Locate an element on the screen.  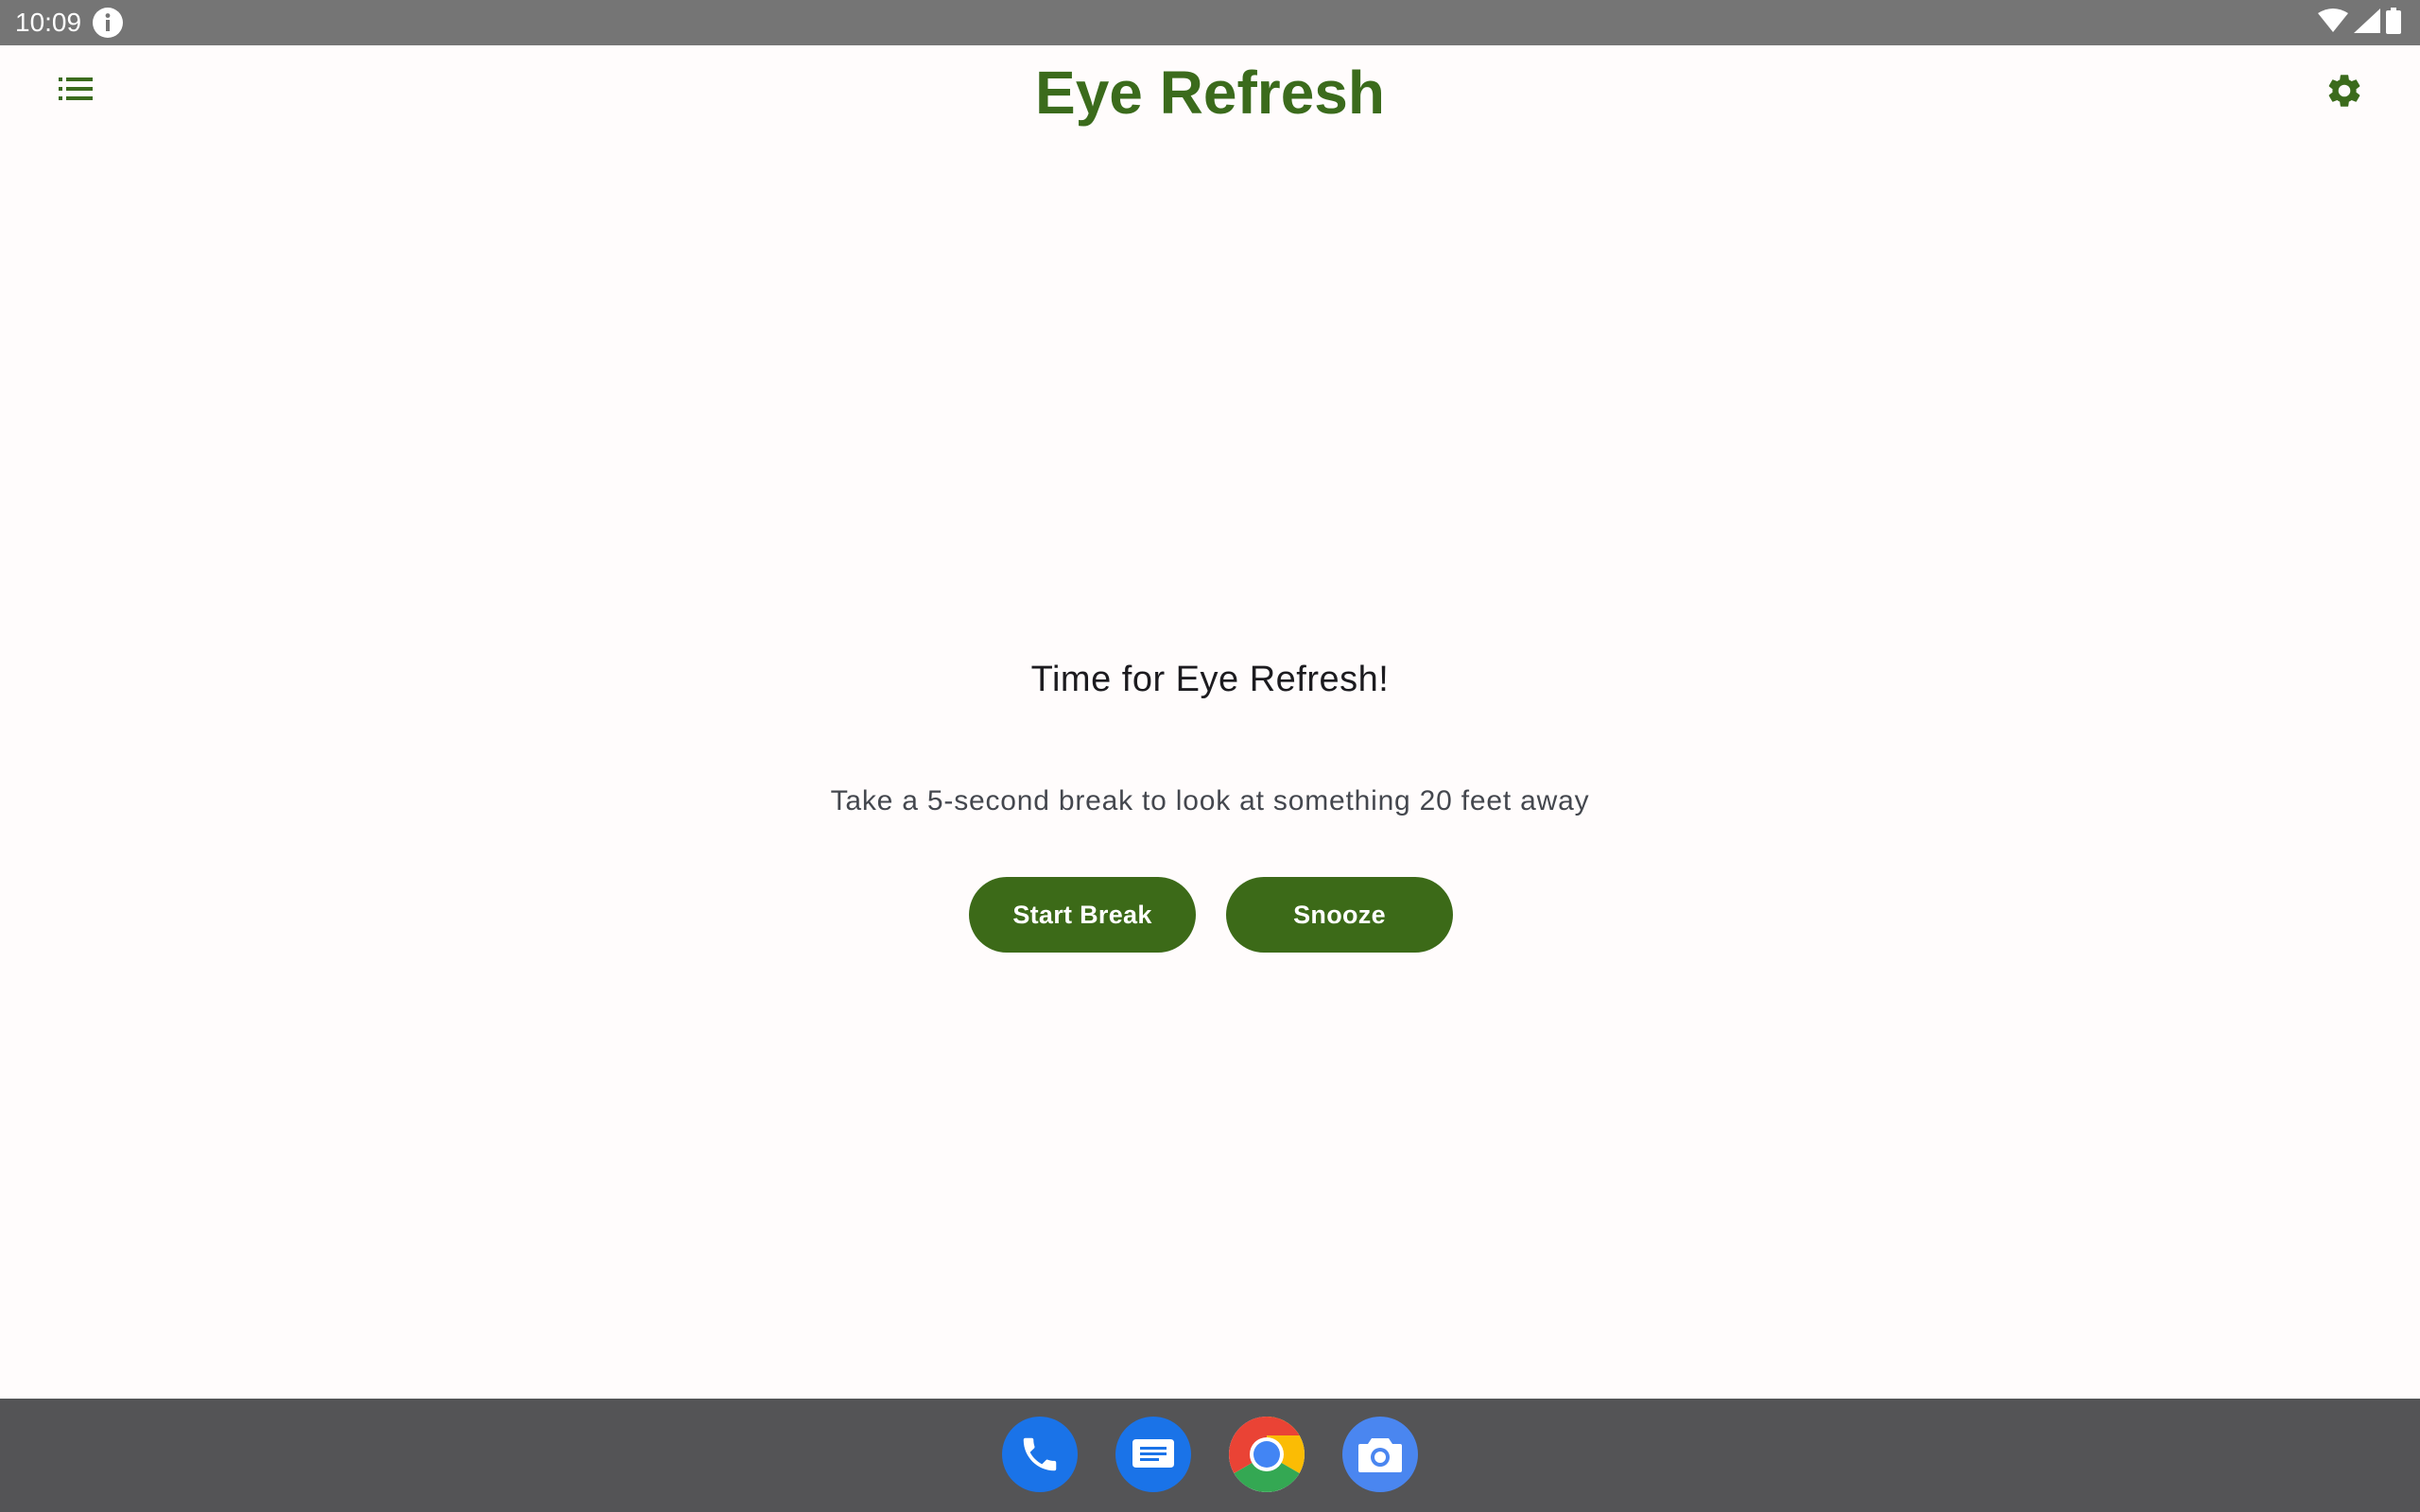
signal-icon is located at coordinates (2367, 23).